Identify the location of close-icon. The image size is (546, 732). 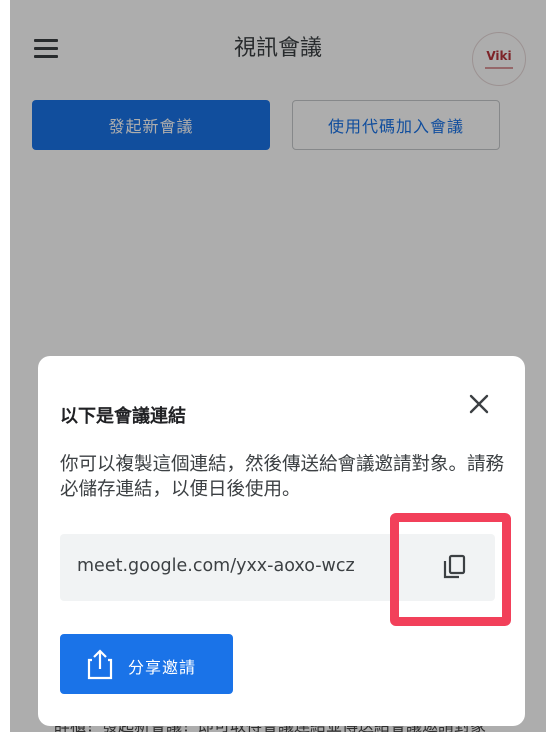
(479, 404).